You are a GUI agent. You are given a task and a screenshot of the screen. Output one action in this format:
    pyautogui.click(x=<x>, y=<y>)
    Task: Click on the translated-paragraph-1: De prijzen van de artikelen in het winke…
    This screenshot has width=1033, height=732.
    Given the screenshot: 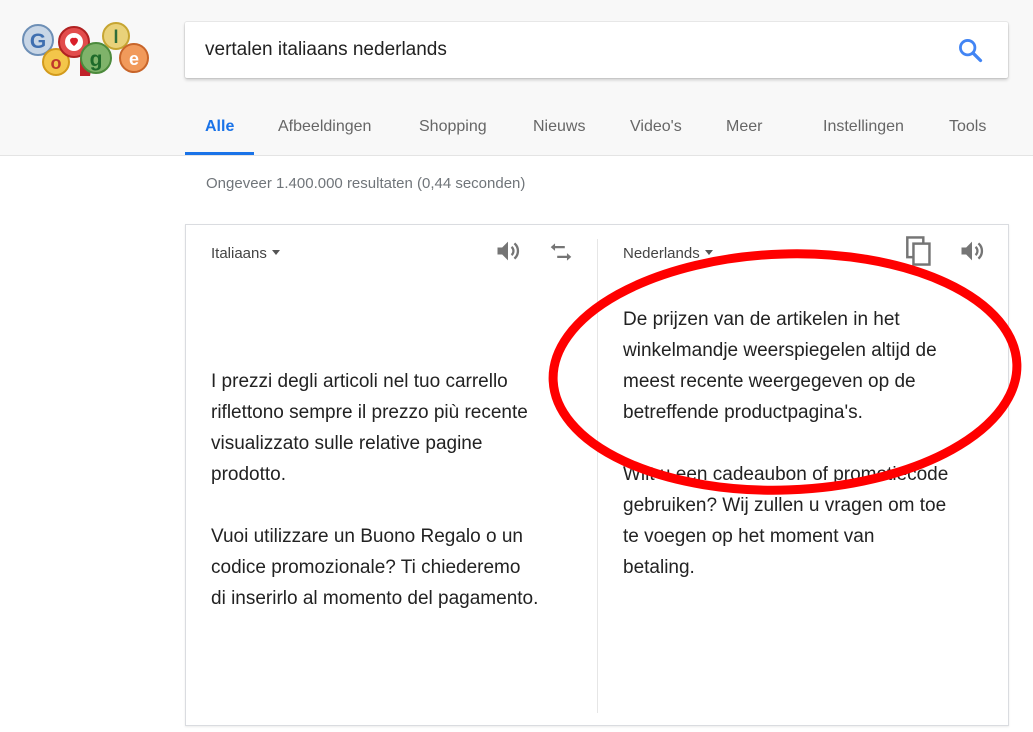 What is the action you would take?
    pyautogui.click(x=785, y=366)
    